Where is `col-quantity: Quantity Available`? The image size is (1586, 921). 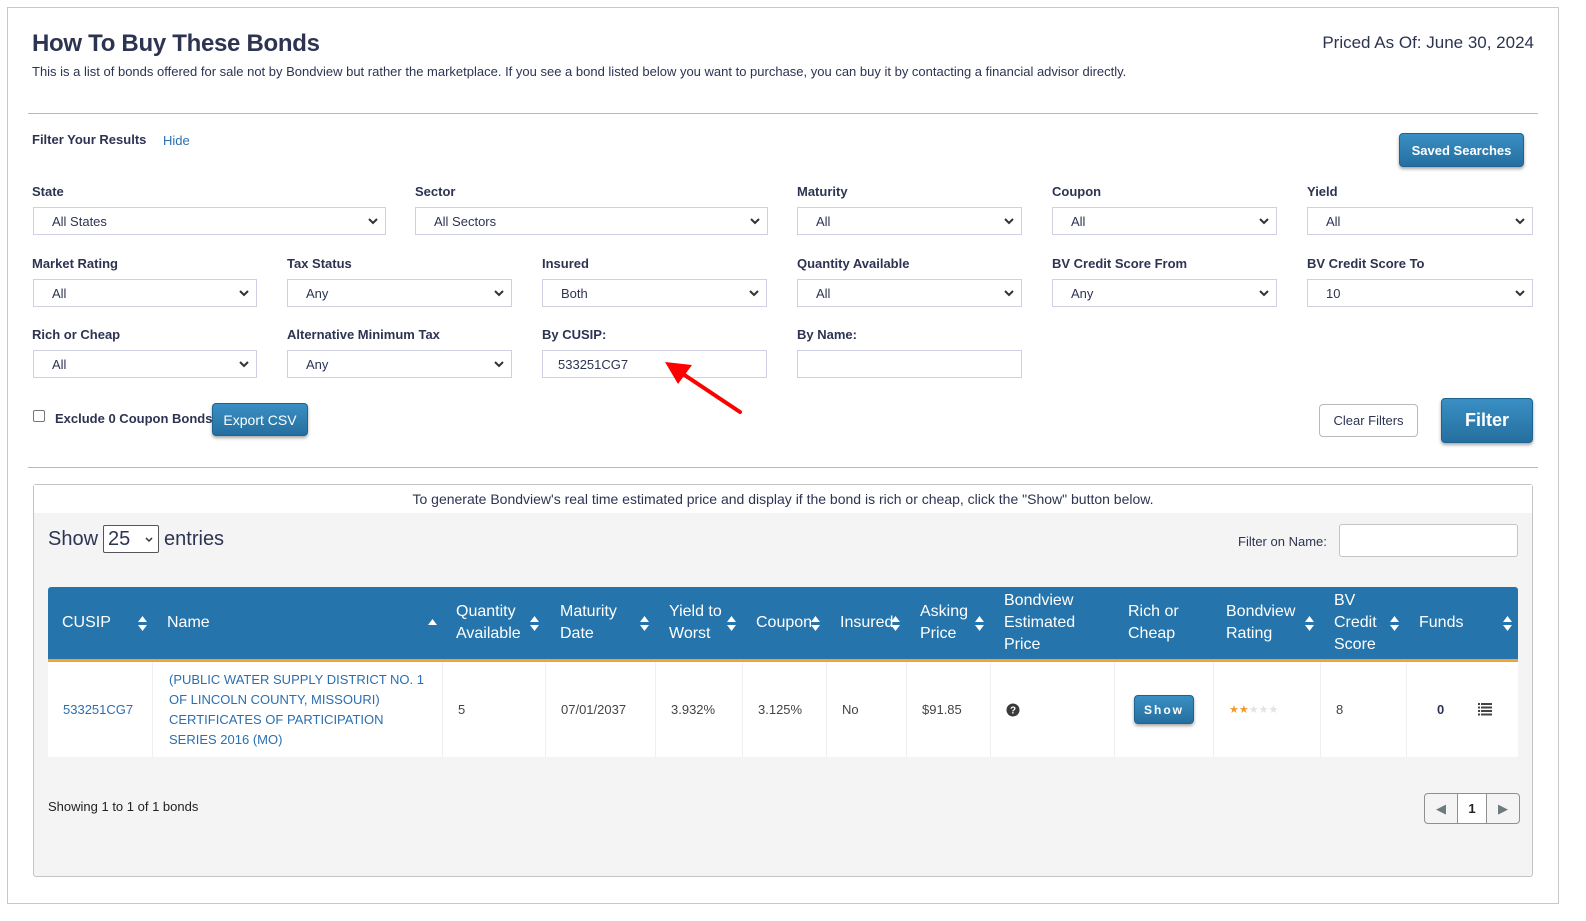
col-quantity: Quantity Available is located at coordinates (501, 623).